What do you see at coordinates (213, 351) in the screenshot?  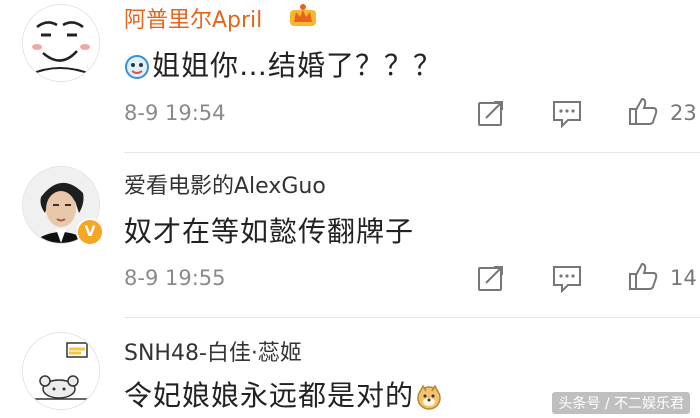 I see `username: SNH48-白佳·蕊姬` at bounding box center [213, 351].